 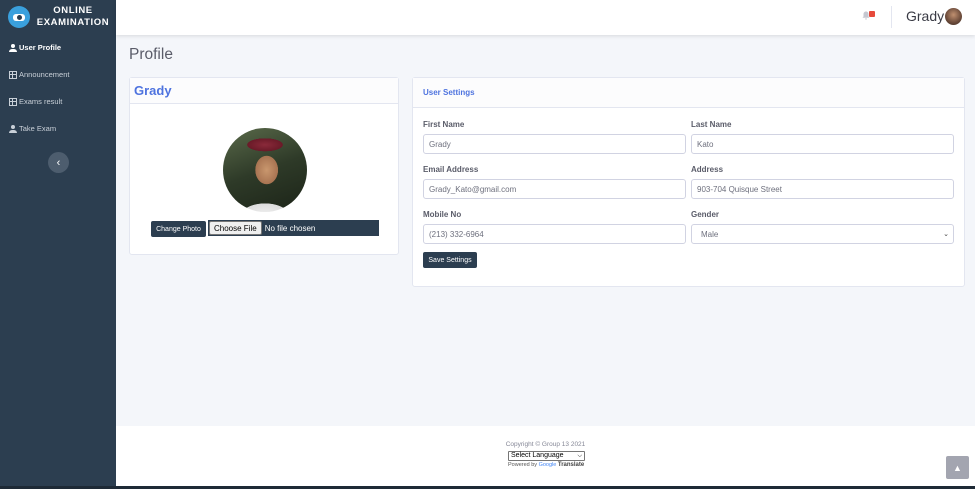 What do you see at coordinates (707, 169) in the screenshot?
I see `address-label: Address` at bounding box center [707, 169].